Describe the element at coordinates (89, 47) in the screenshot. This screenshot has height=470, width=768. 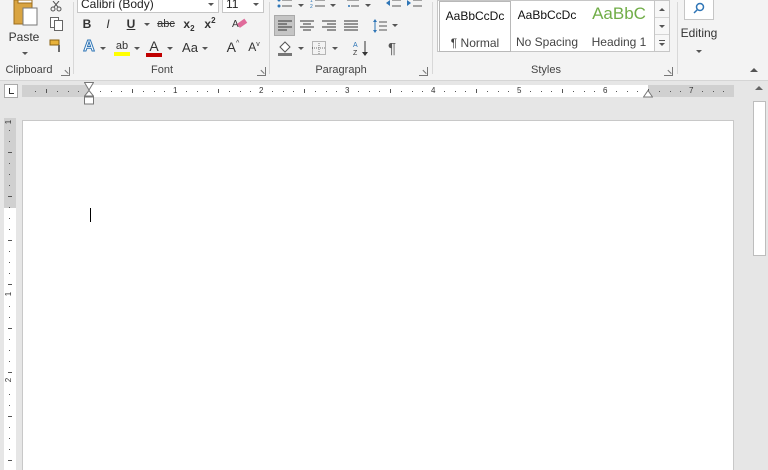
I see `text-effects-button: A` at that location.